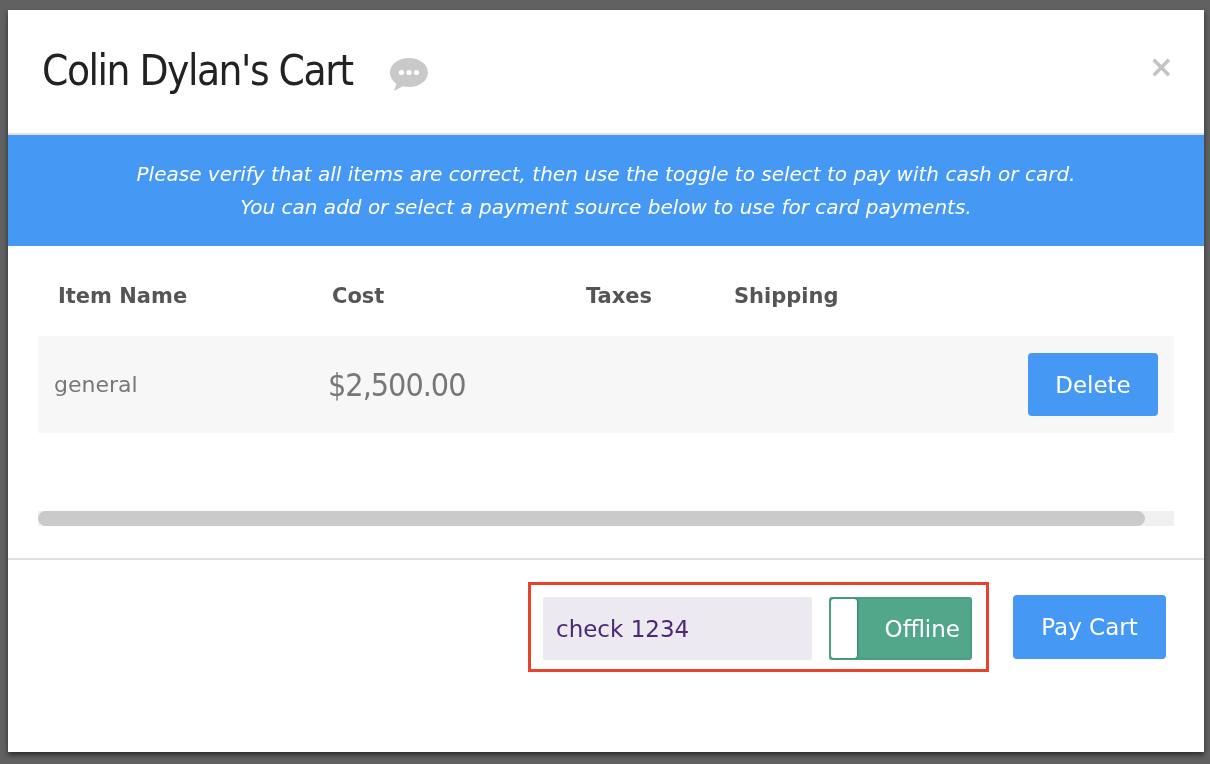 The height and width of the screenshot is (764, 1210). I want to click on table-cell: $2,500.00, so click(397, 384).